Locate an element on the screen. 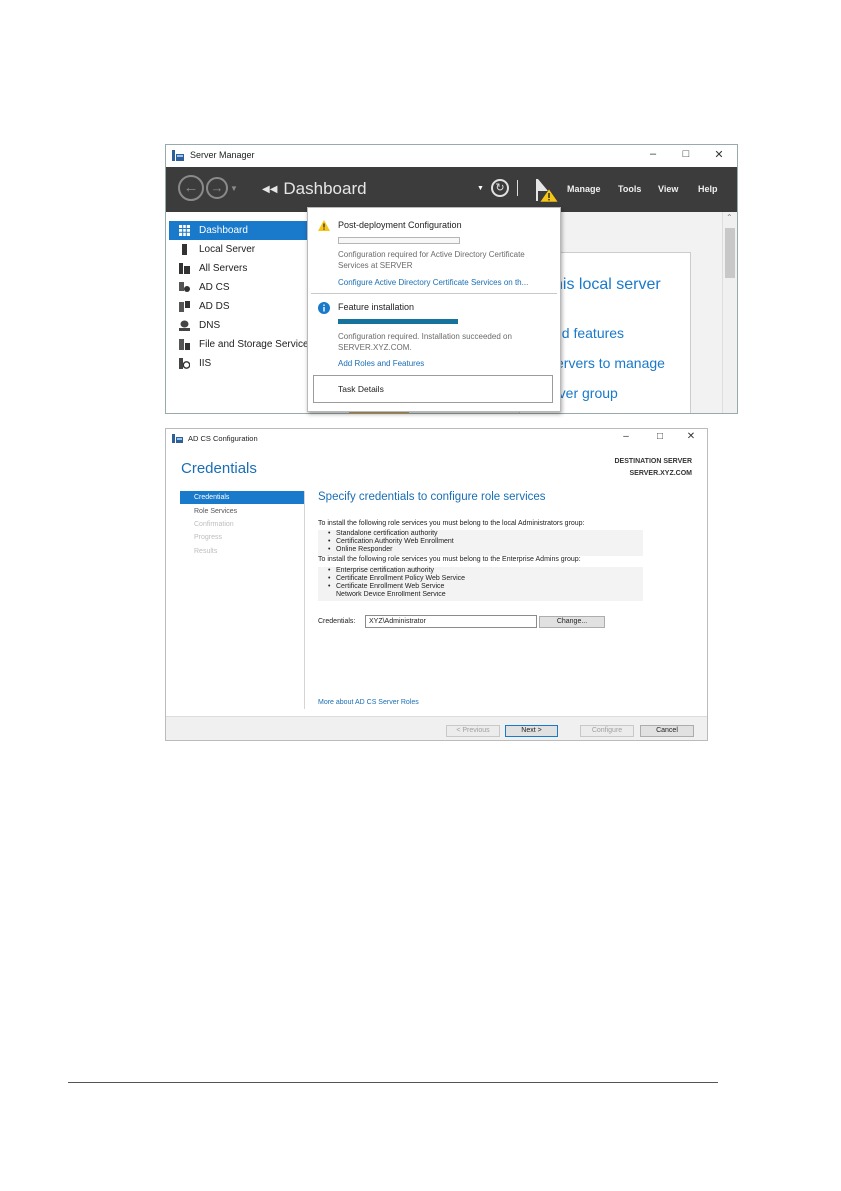  adcs-app-icon is located at coordinates (177, 438).